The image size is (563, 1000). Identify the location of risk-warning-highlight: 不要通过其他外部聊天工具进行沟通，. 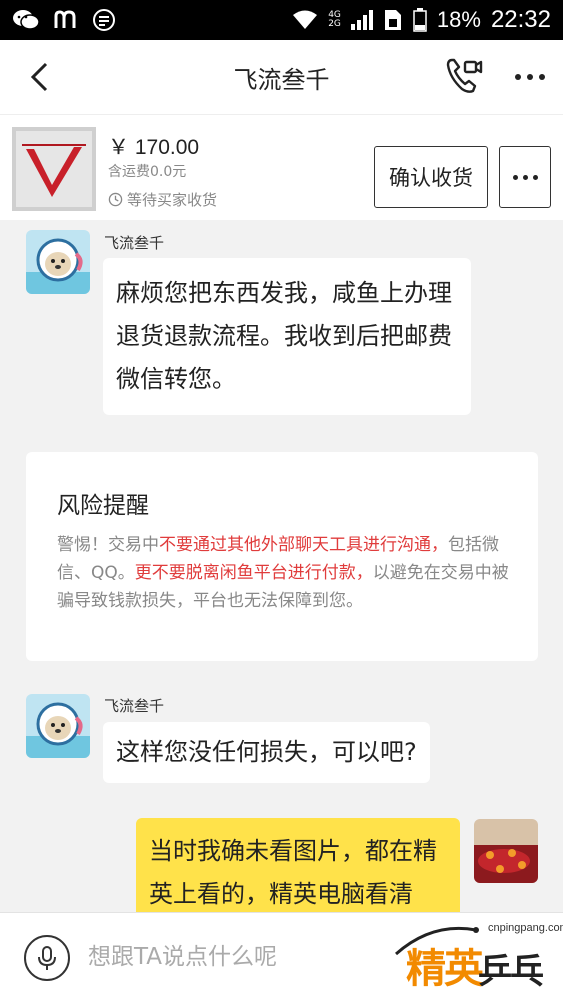
(303, 545).